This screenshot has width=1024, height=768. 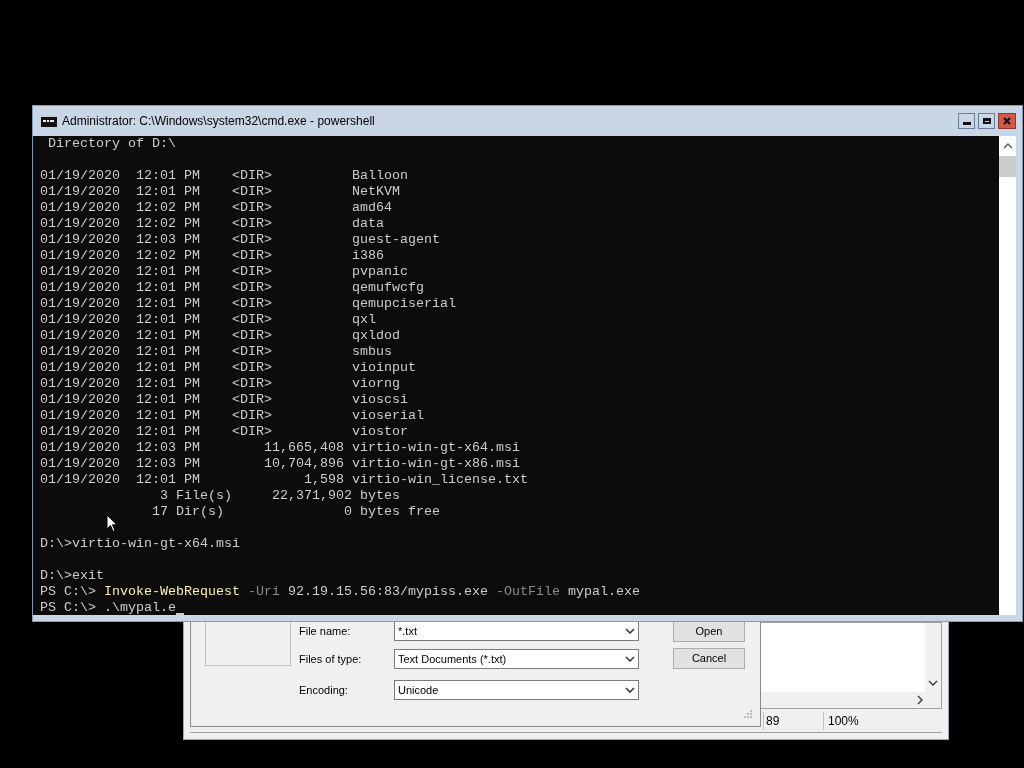 I want to click on console-line: 01/19/2020 12:01 PM <DIR> viostor, so click(x=224, y=432).